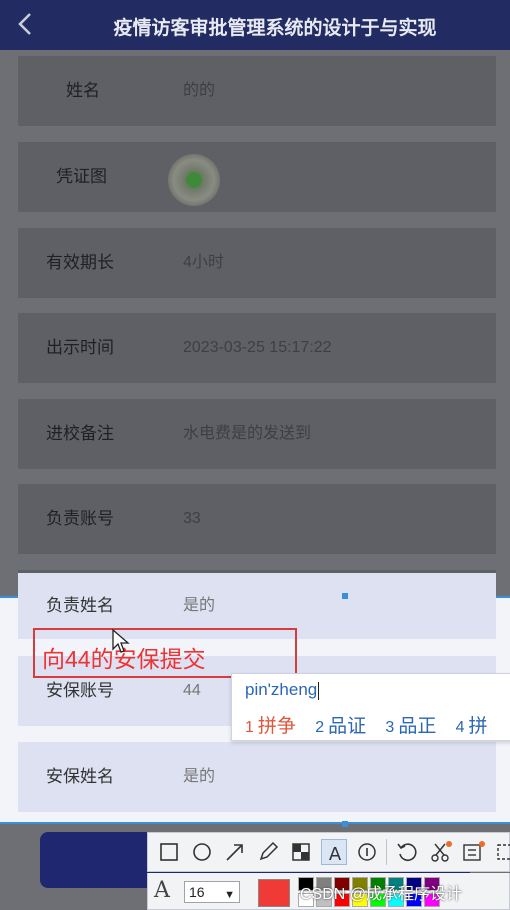 The height and width of the screenshot is (910, 510). What do you see at coordinates (473, 852) in the screenshot?
I see `ocr-icon` at bounding box center [473, 852].